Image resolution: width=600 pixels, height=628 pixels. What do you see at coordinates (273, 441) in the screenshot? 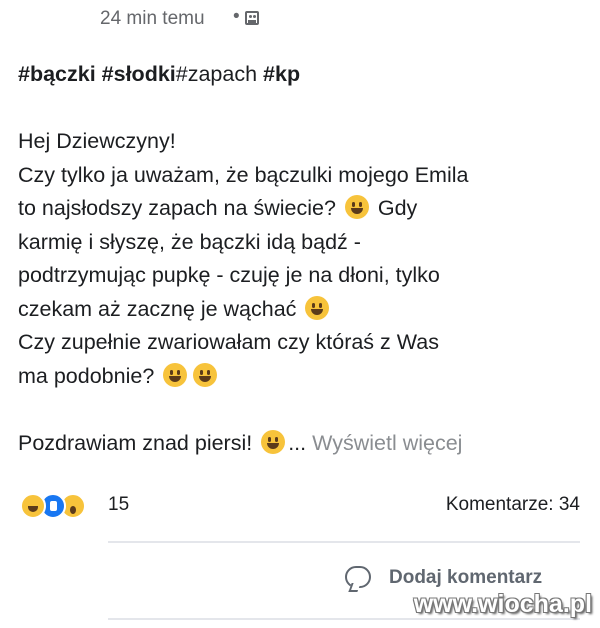
I see `hugging-emoji-icon` at bounding box center [273, 441].